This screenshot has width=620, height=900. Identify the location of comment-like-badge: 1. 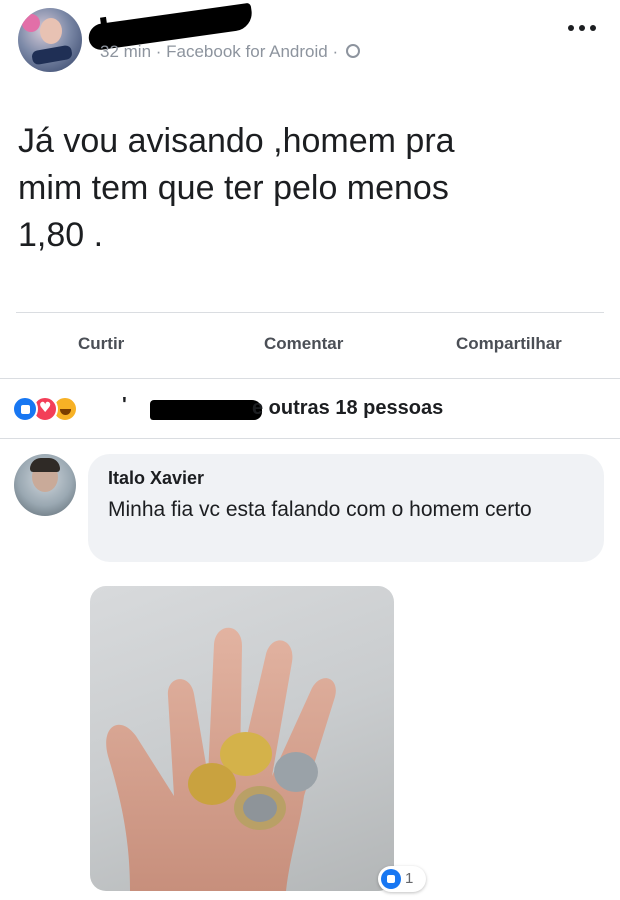
(402, 879).